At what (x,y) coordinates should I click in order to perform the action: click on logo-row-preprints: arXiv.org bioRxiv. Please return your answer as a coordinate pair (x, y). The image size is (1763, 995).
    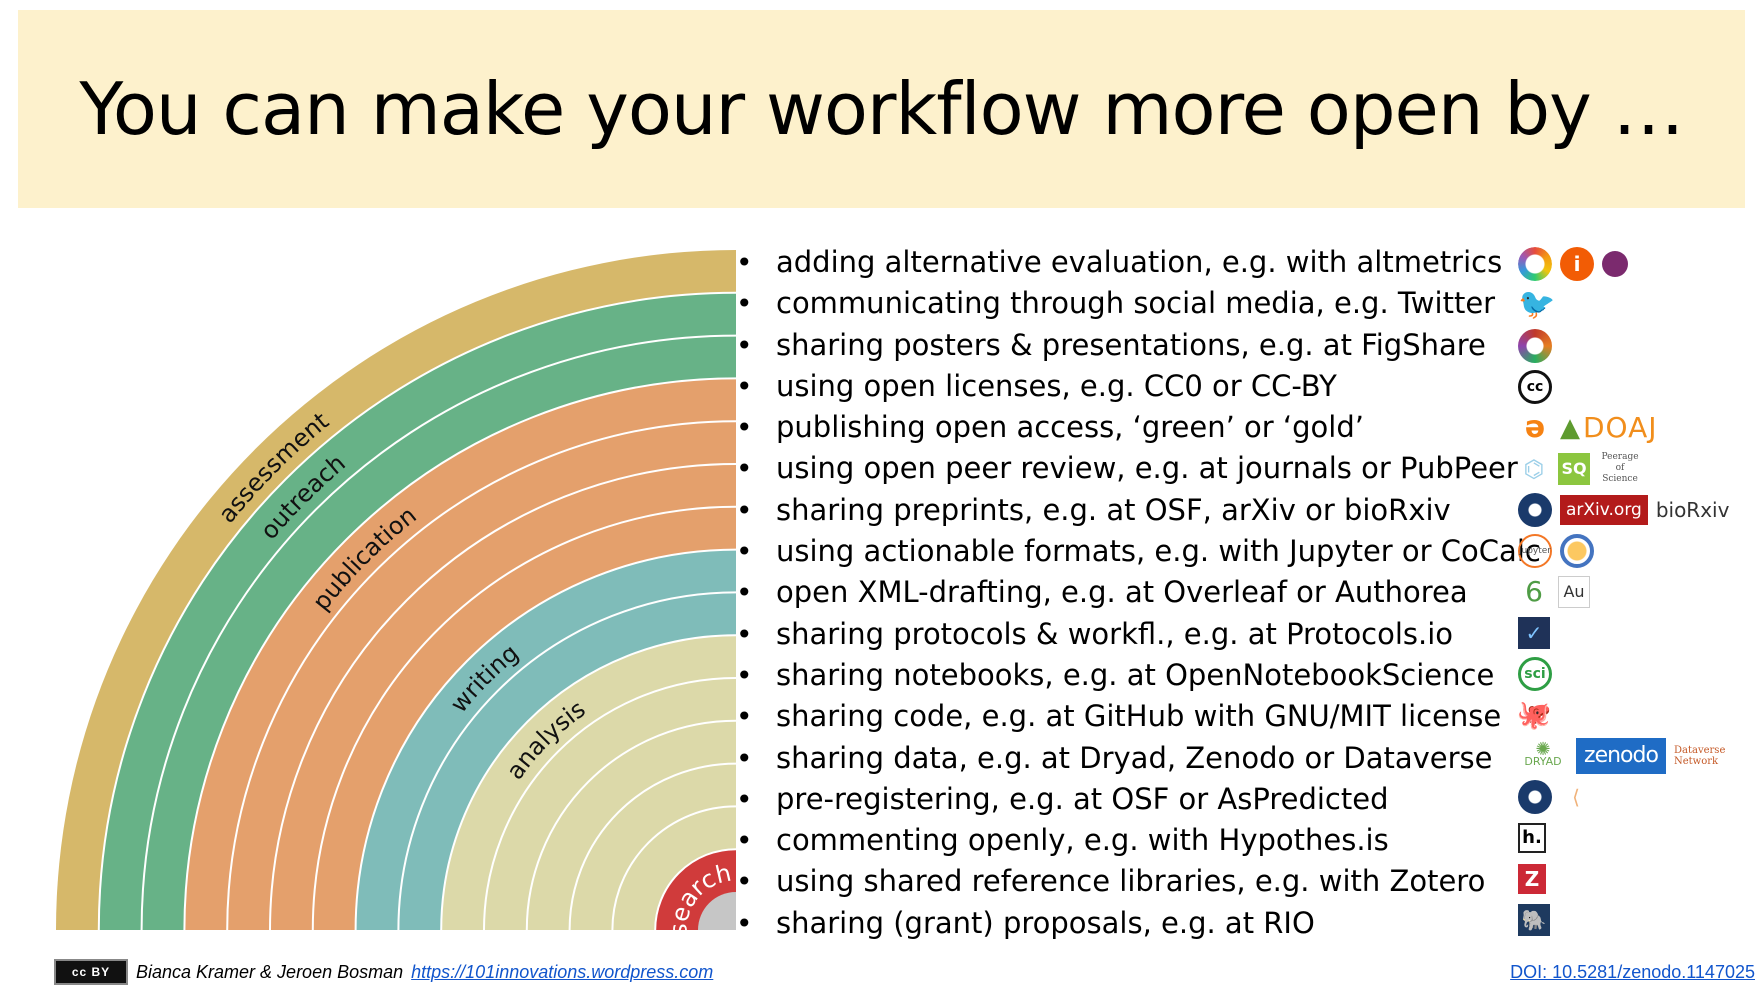
    Looking at the image, I should click on (1623, 509).